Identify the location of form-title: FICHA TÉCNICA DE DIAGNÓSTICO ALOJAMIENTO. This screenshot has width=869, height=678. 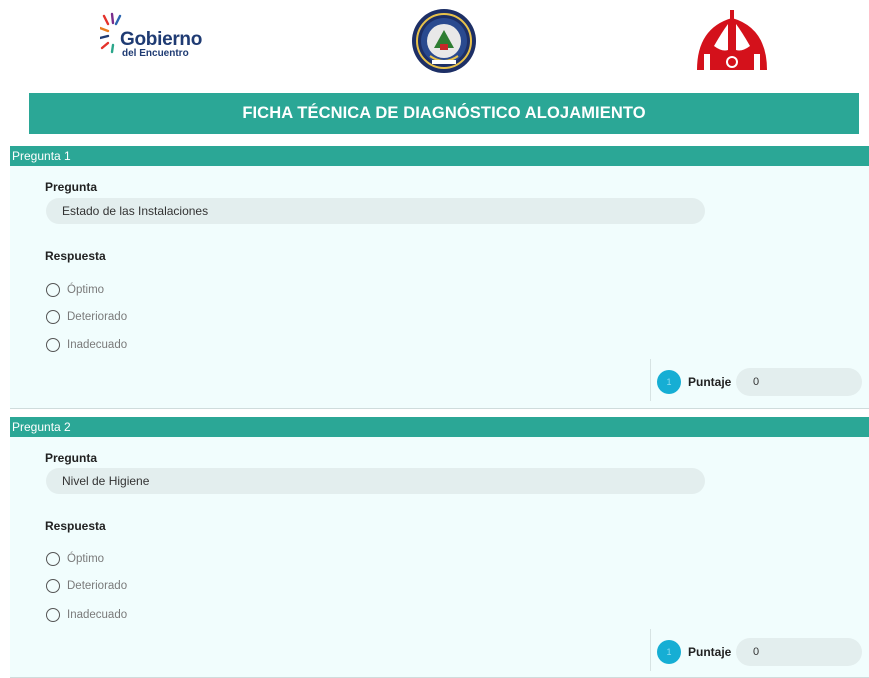
(444, 113).